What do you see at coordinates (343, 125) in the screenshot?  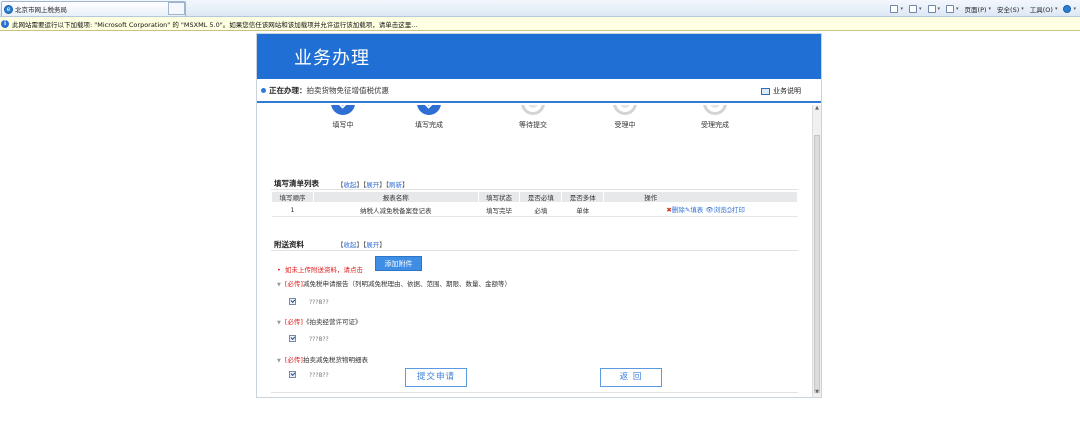 I see `step-label: 填写中` at bounding box center [343, 125].